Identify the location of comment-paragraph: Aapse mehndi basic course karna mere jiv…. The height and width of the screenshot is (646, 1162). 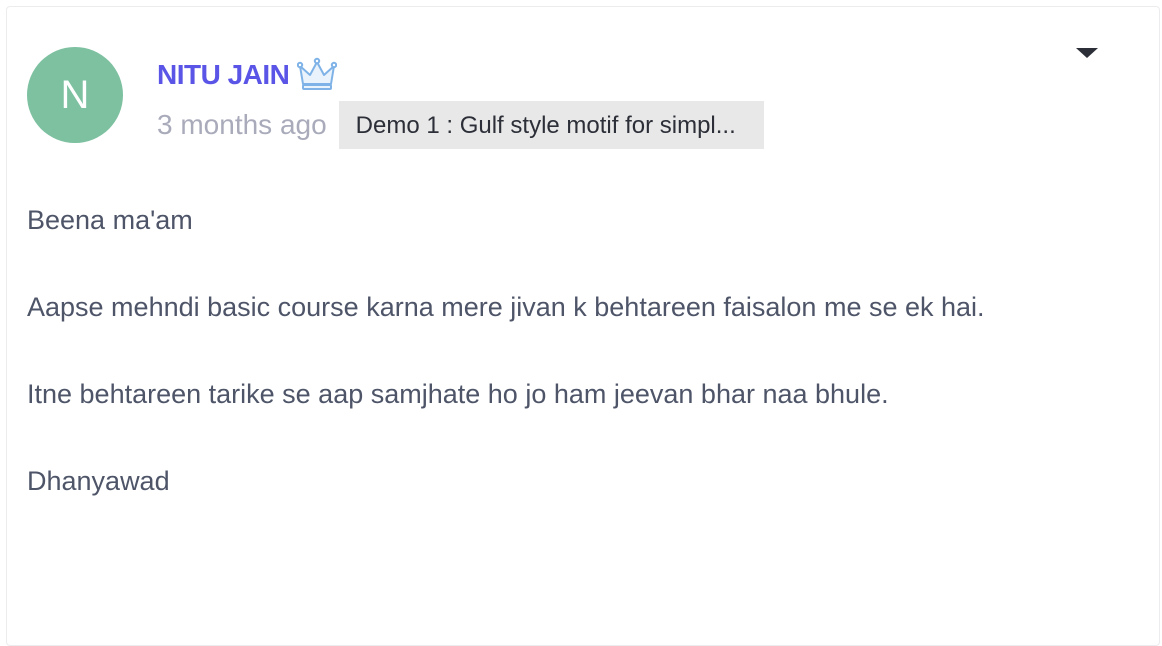
(506, 307).